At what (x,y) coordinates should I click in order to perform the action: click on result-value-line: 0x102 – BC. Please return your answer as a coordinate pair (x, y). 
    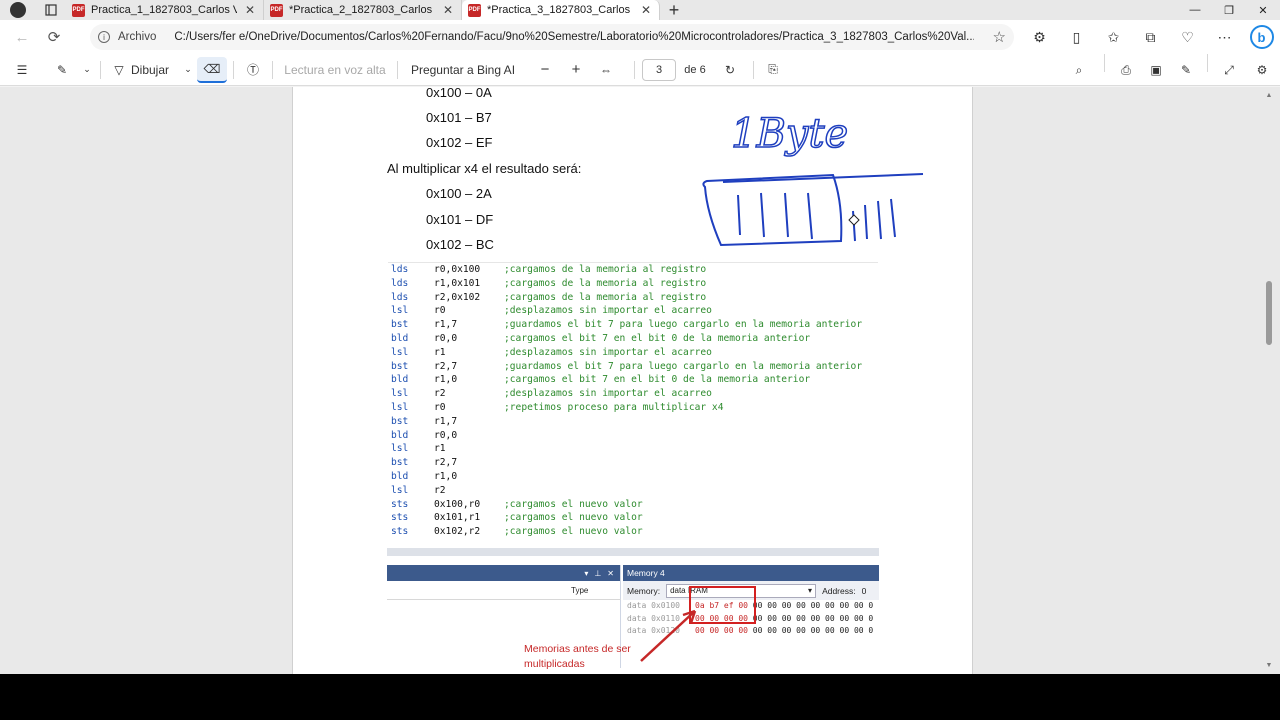
    Looking at the image, I should click on (460, 244).